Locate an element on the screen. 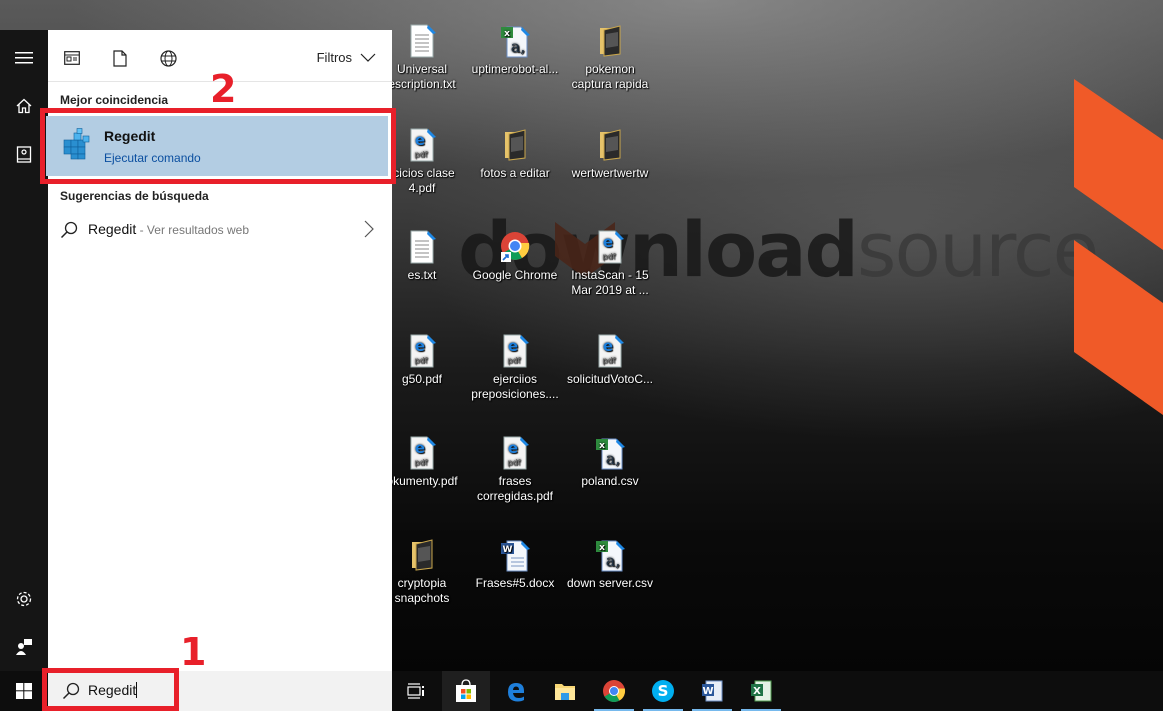  svg-text: X is located at coordinates (757, 691).